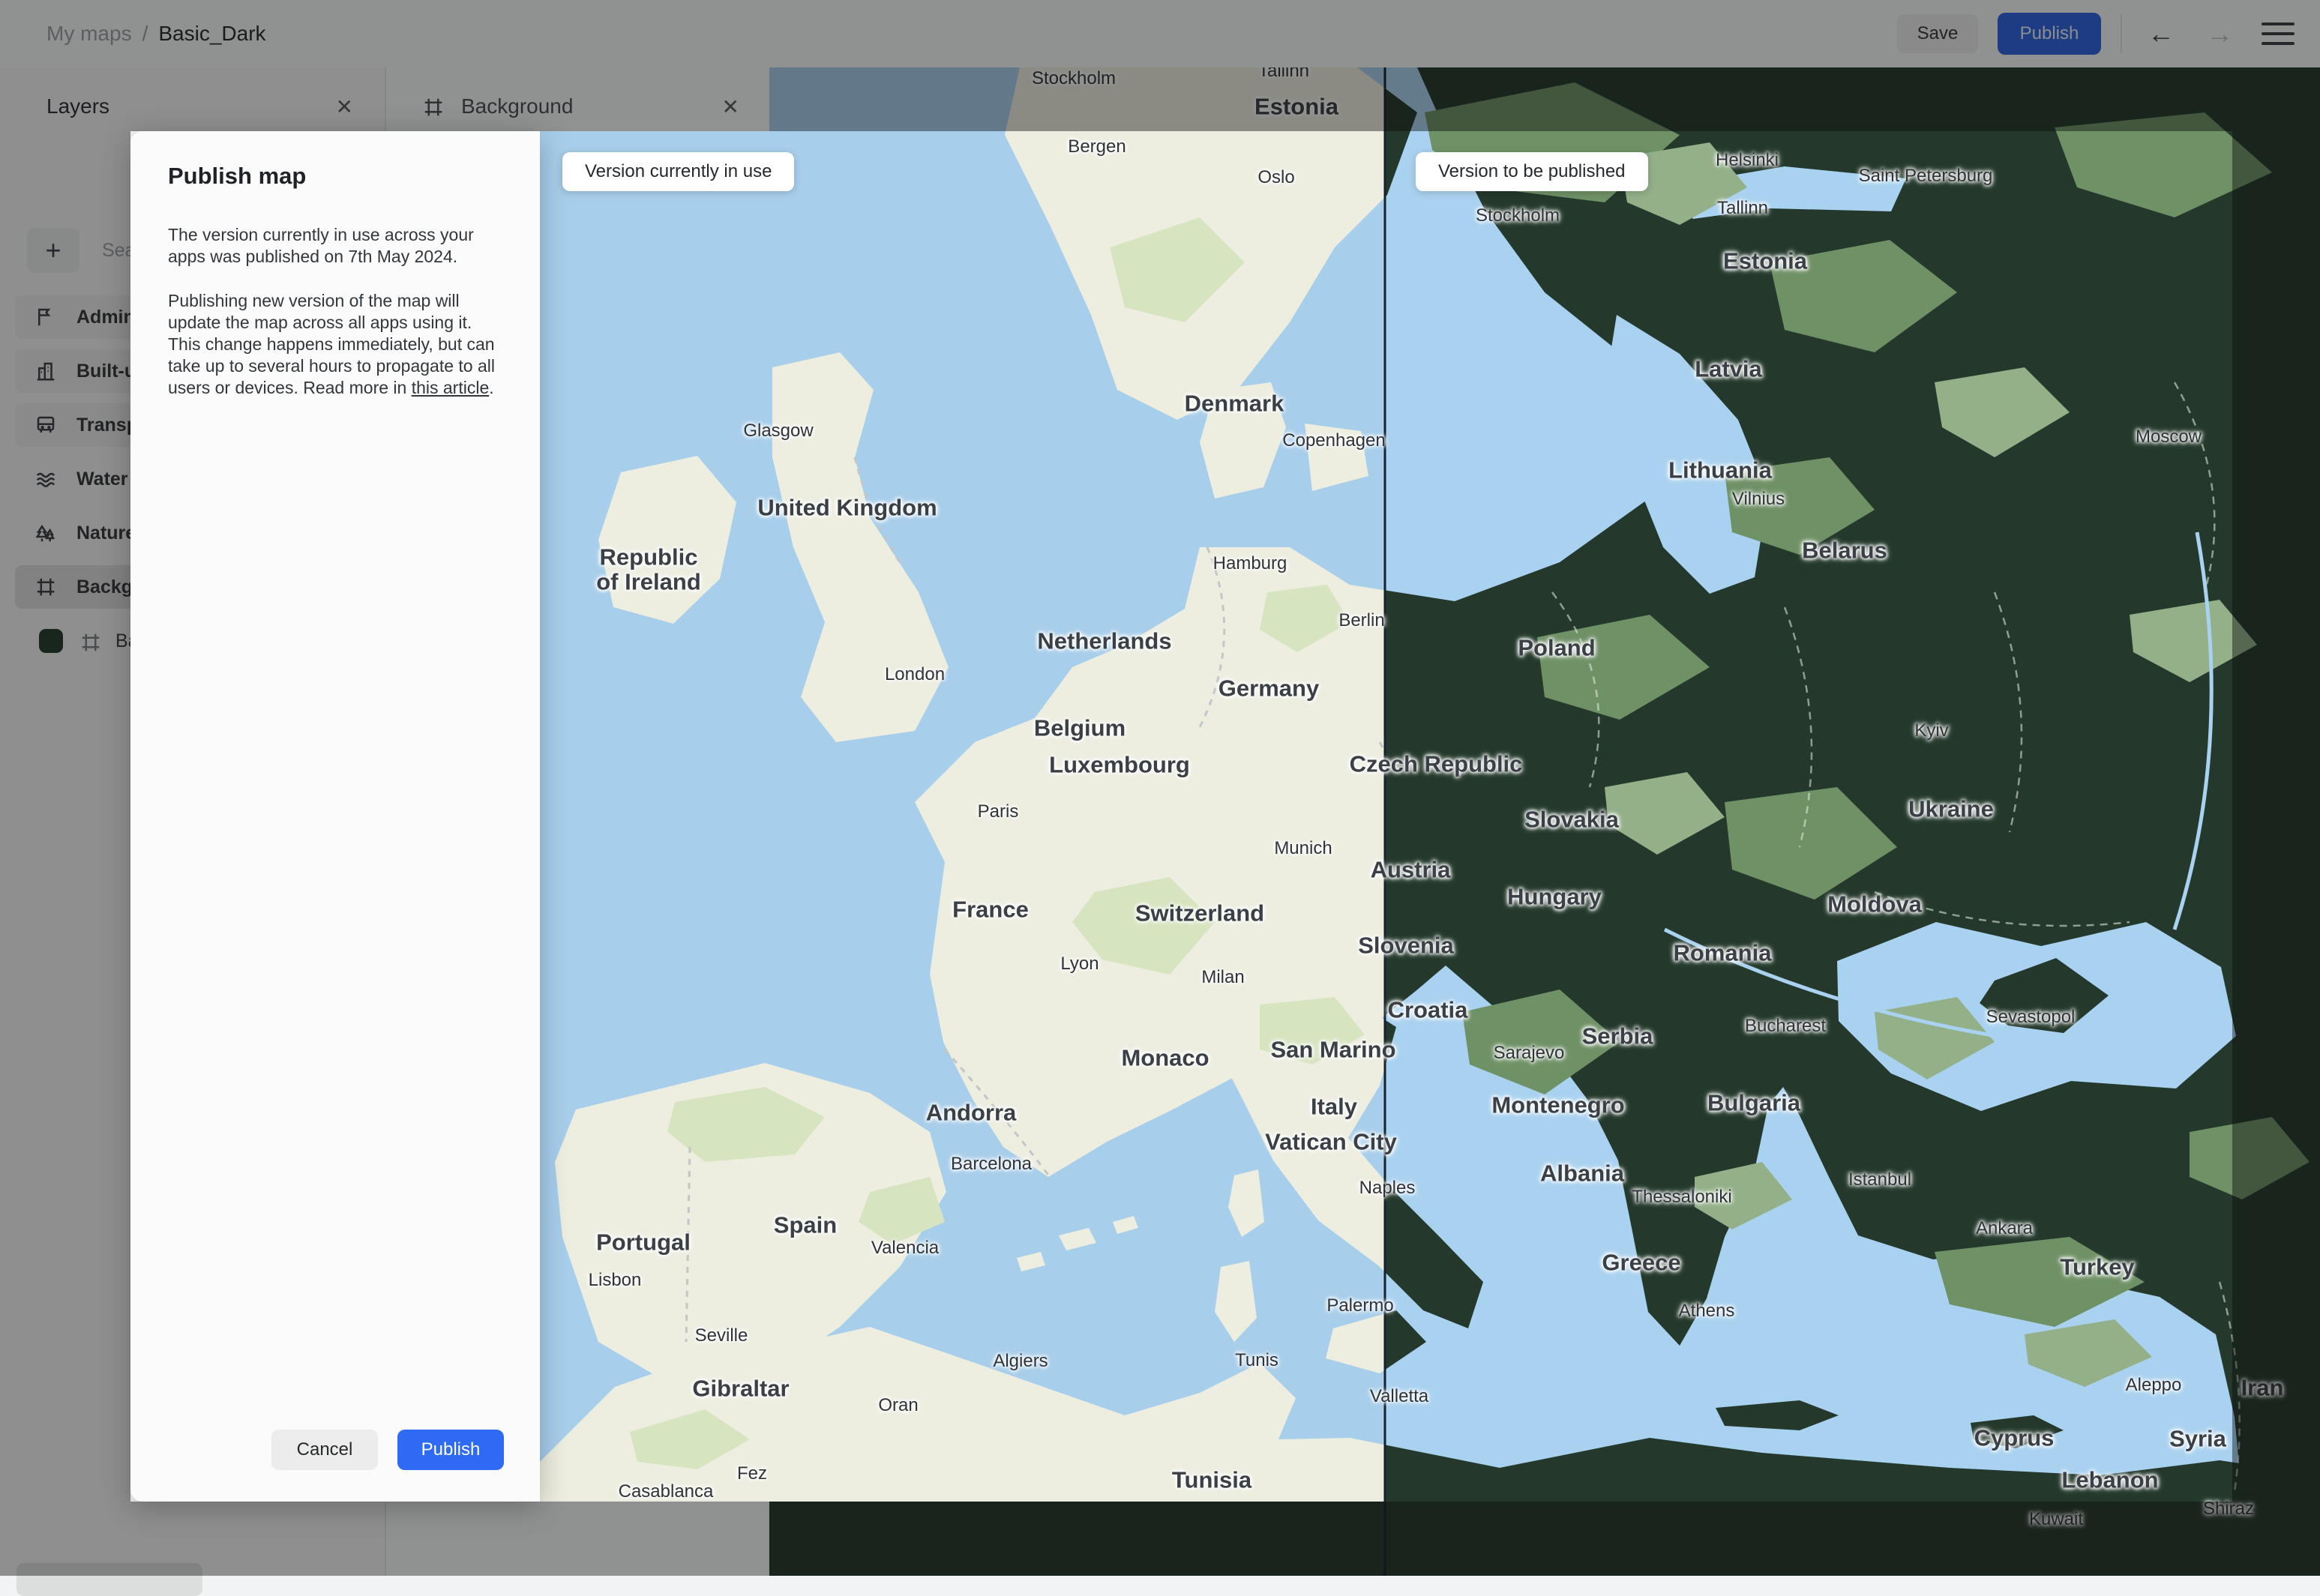 This screenshot has height=1596, width=2320. Describe the element at coordinates (1276, 177) in the screenshot. I see `map-label-oslo: Oslo` at that location.